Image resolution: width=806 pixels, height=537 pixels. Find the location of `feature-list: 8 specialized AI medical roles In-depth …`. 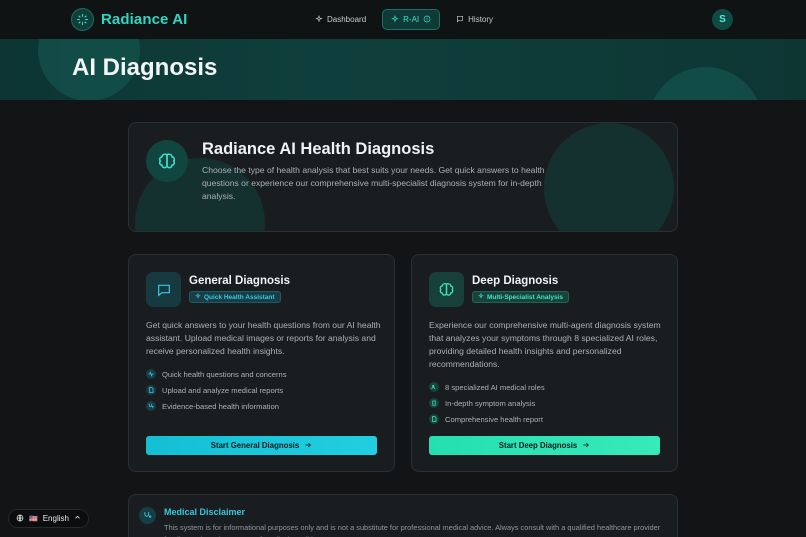

feature-list: 8 specialized AI medical roles In-depth … is located at coordinates (487, 403).